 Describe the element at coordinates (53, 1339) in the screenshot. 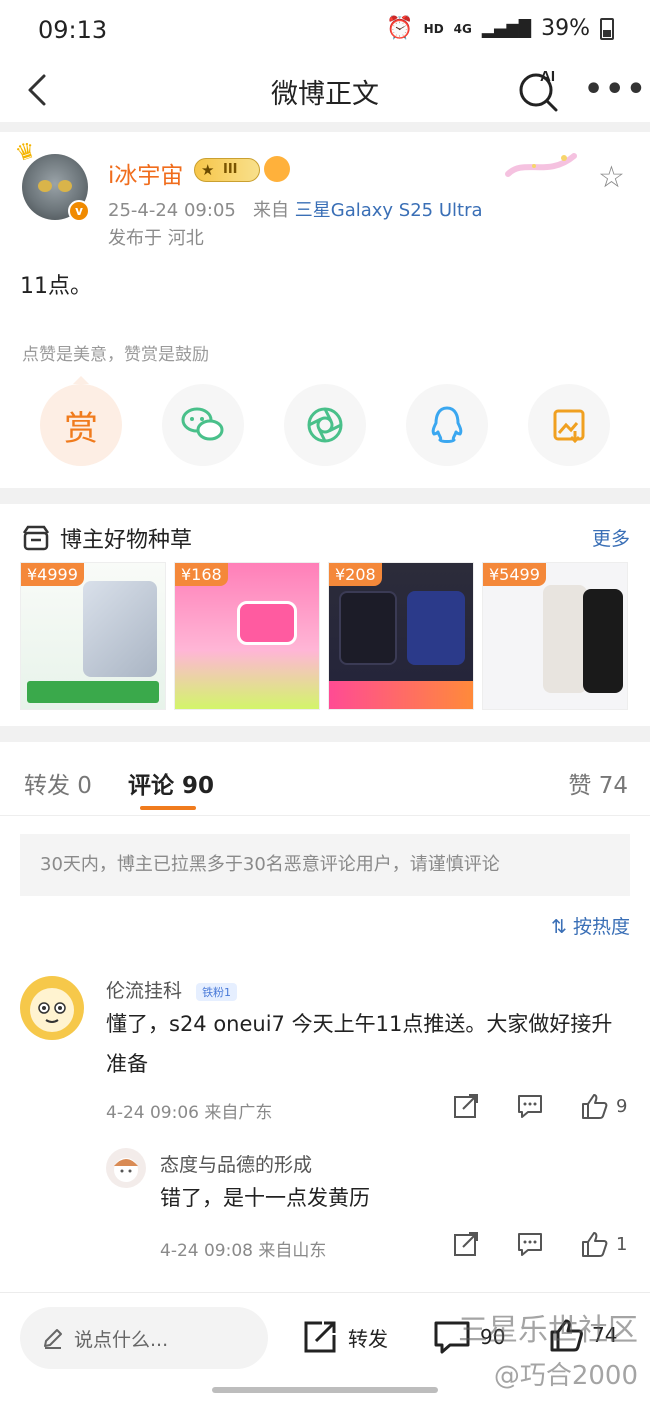

I see `pencil-icon` at that location.